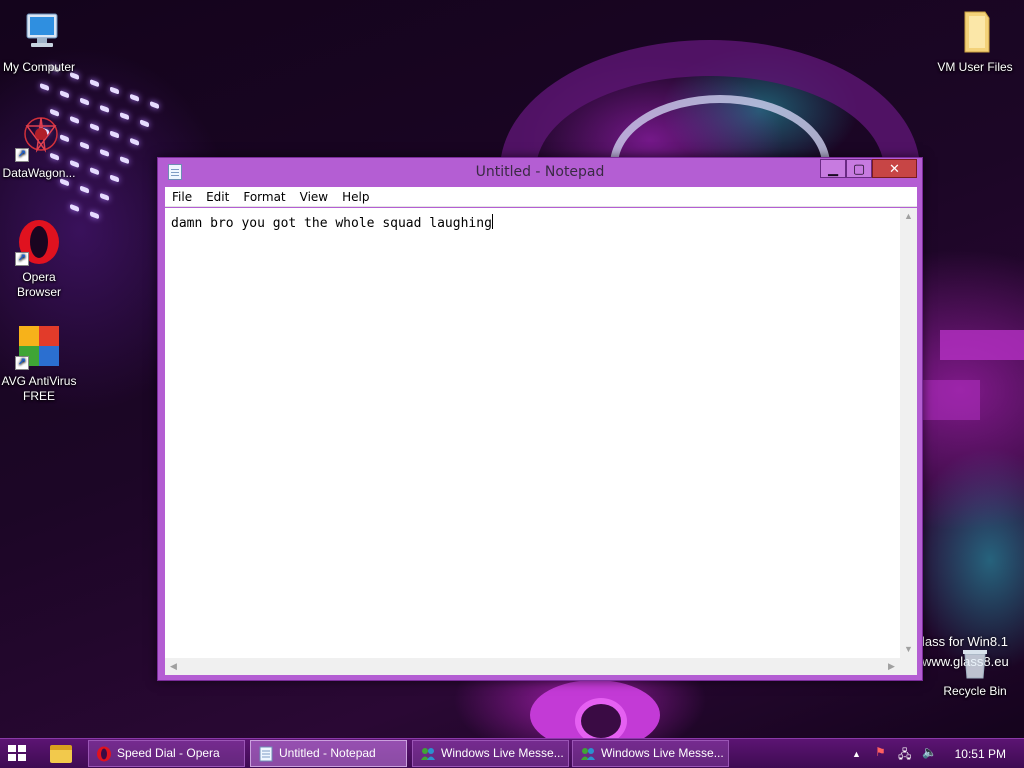 Image resolution: width=1024 pixels, height=768 pixels. What do you see at coordinates (492, 221) in the screenshot?
I see `text-caret` at bounding box center [492, 221].